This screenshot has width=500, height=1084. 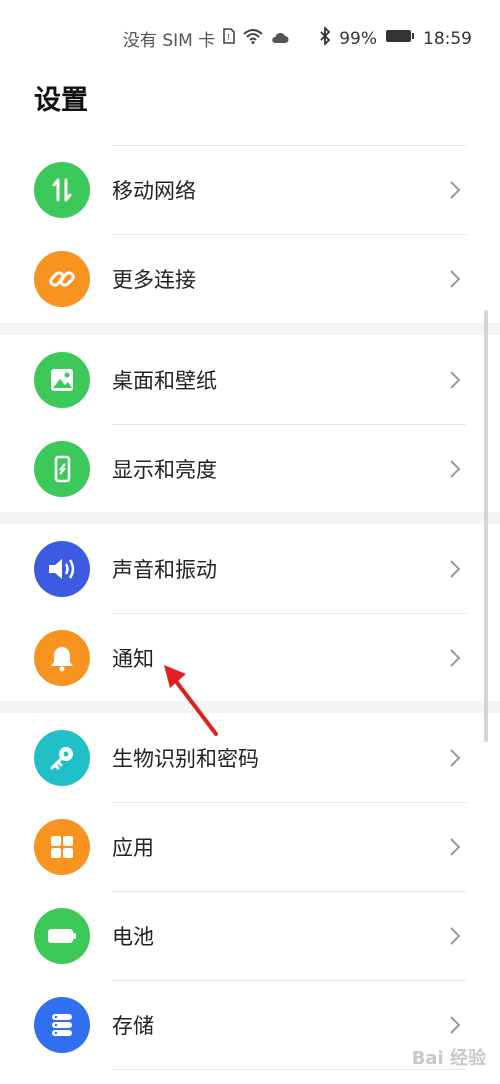 What do you see at coordinates (133, 936) in the screenshot?
I see `settings-item-label: 电池` at bounding box center [133, 936].